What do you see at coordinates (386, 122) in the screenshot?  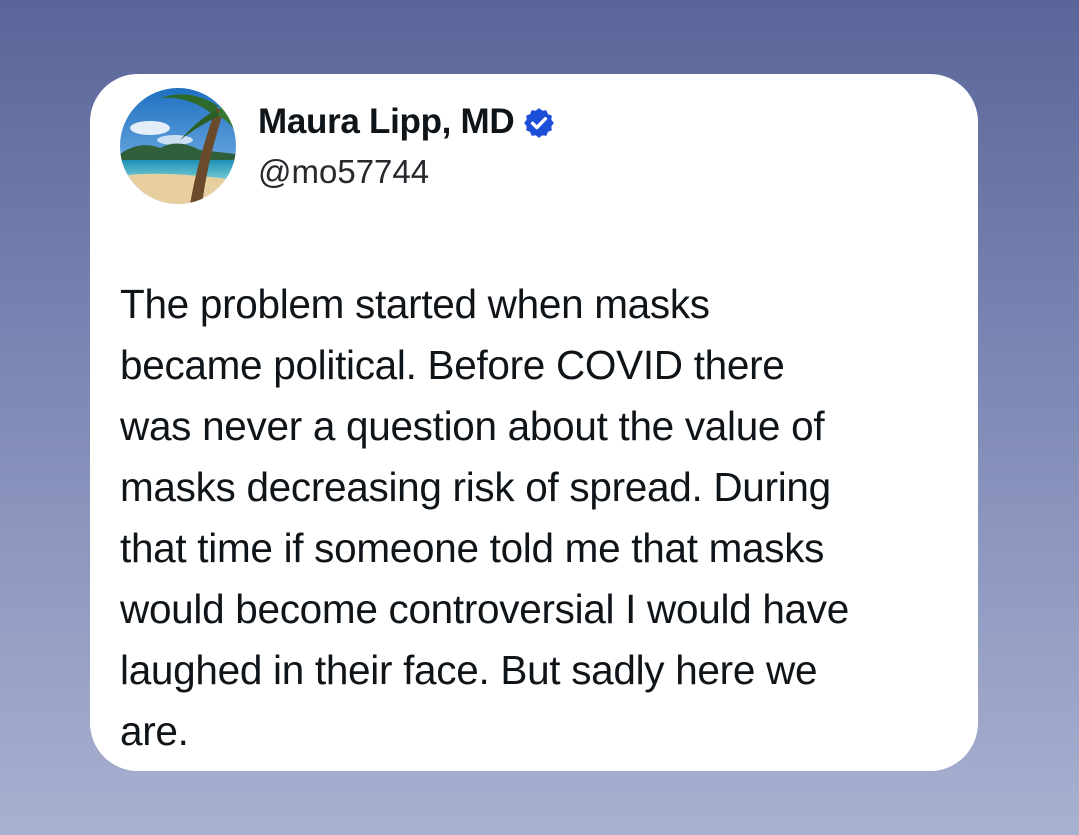 I see `author-name: Maura Lipp, MD` at bounding box center [386, 122].